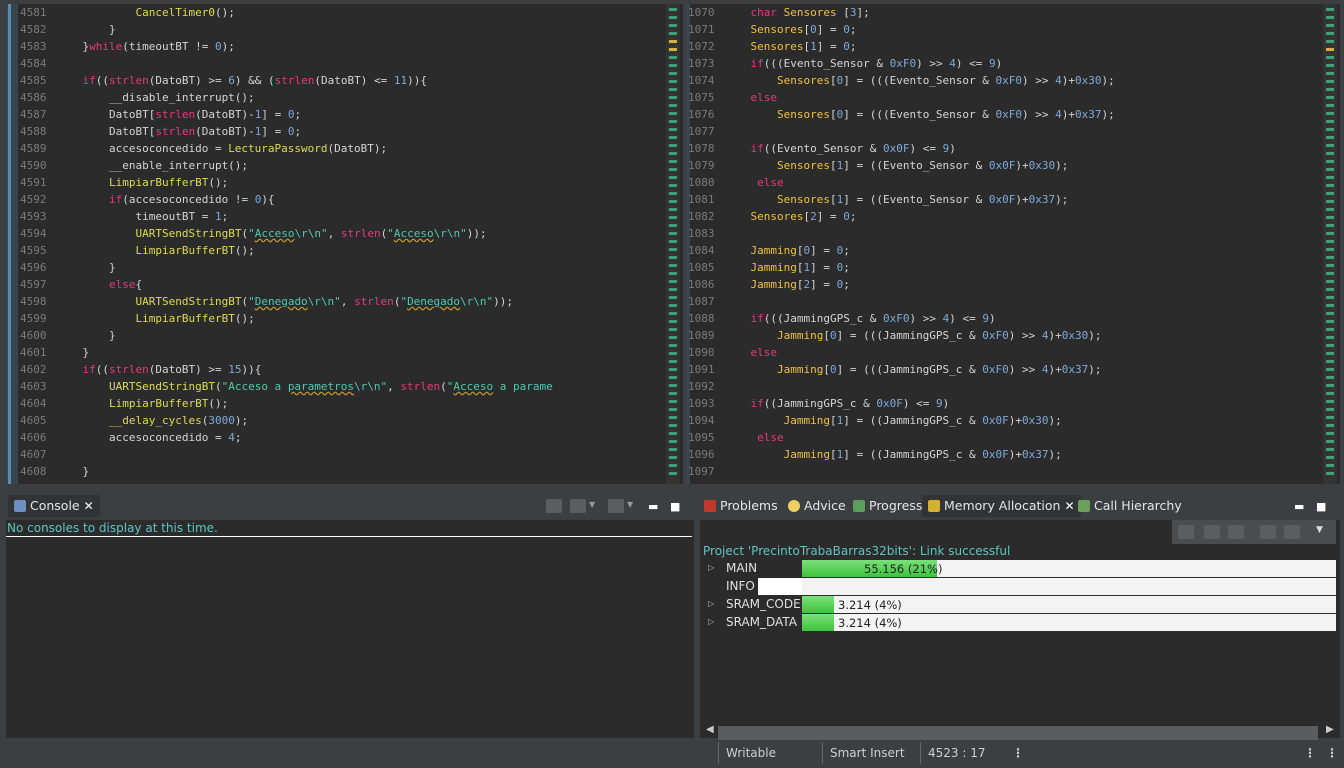  What do you see at coordinates (998, 131) in the screenshot?
I see `code-line: 1077` at bounding box center [998, 131].